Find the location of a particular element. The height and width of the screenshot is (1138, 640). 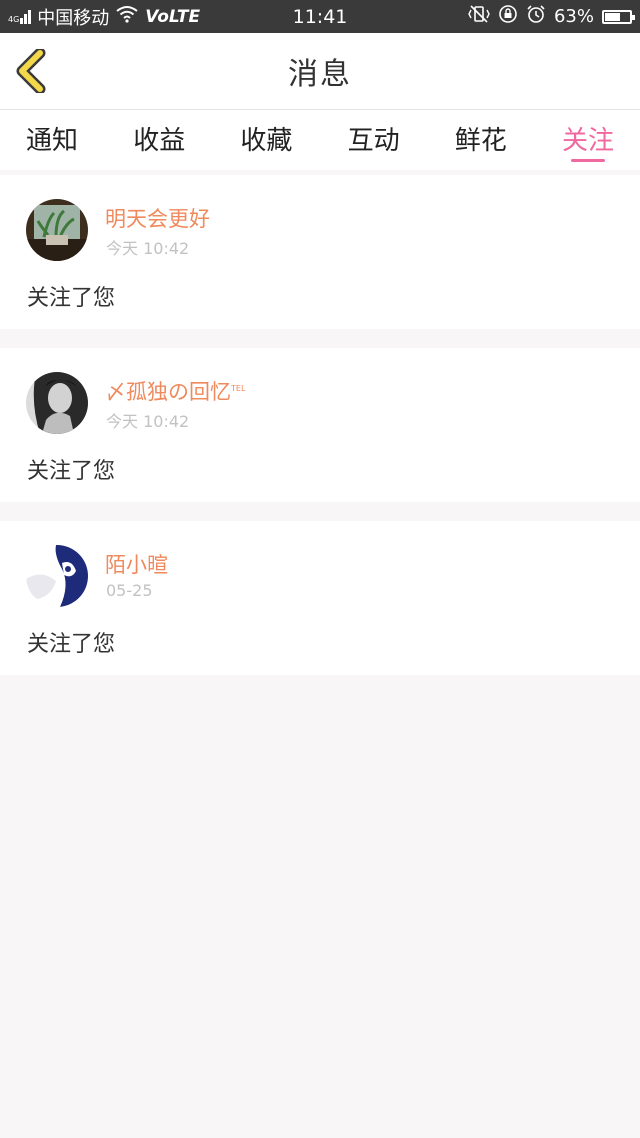

app-header: 消息 is located at coordinates (320, 71).